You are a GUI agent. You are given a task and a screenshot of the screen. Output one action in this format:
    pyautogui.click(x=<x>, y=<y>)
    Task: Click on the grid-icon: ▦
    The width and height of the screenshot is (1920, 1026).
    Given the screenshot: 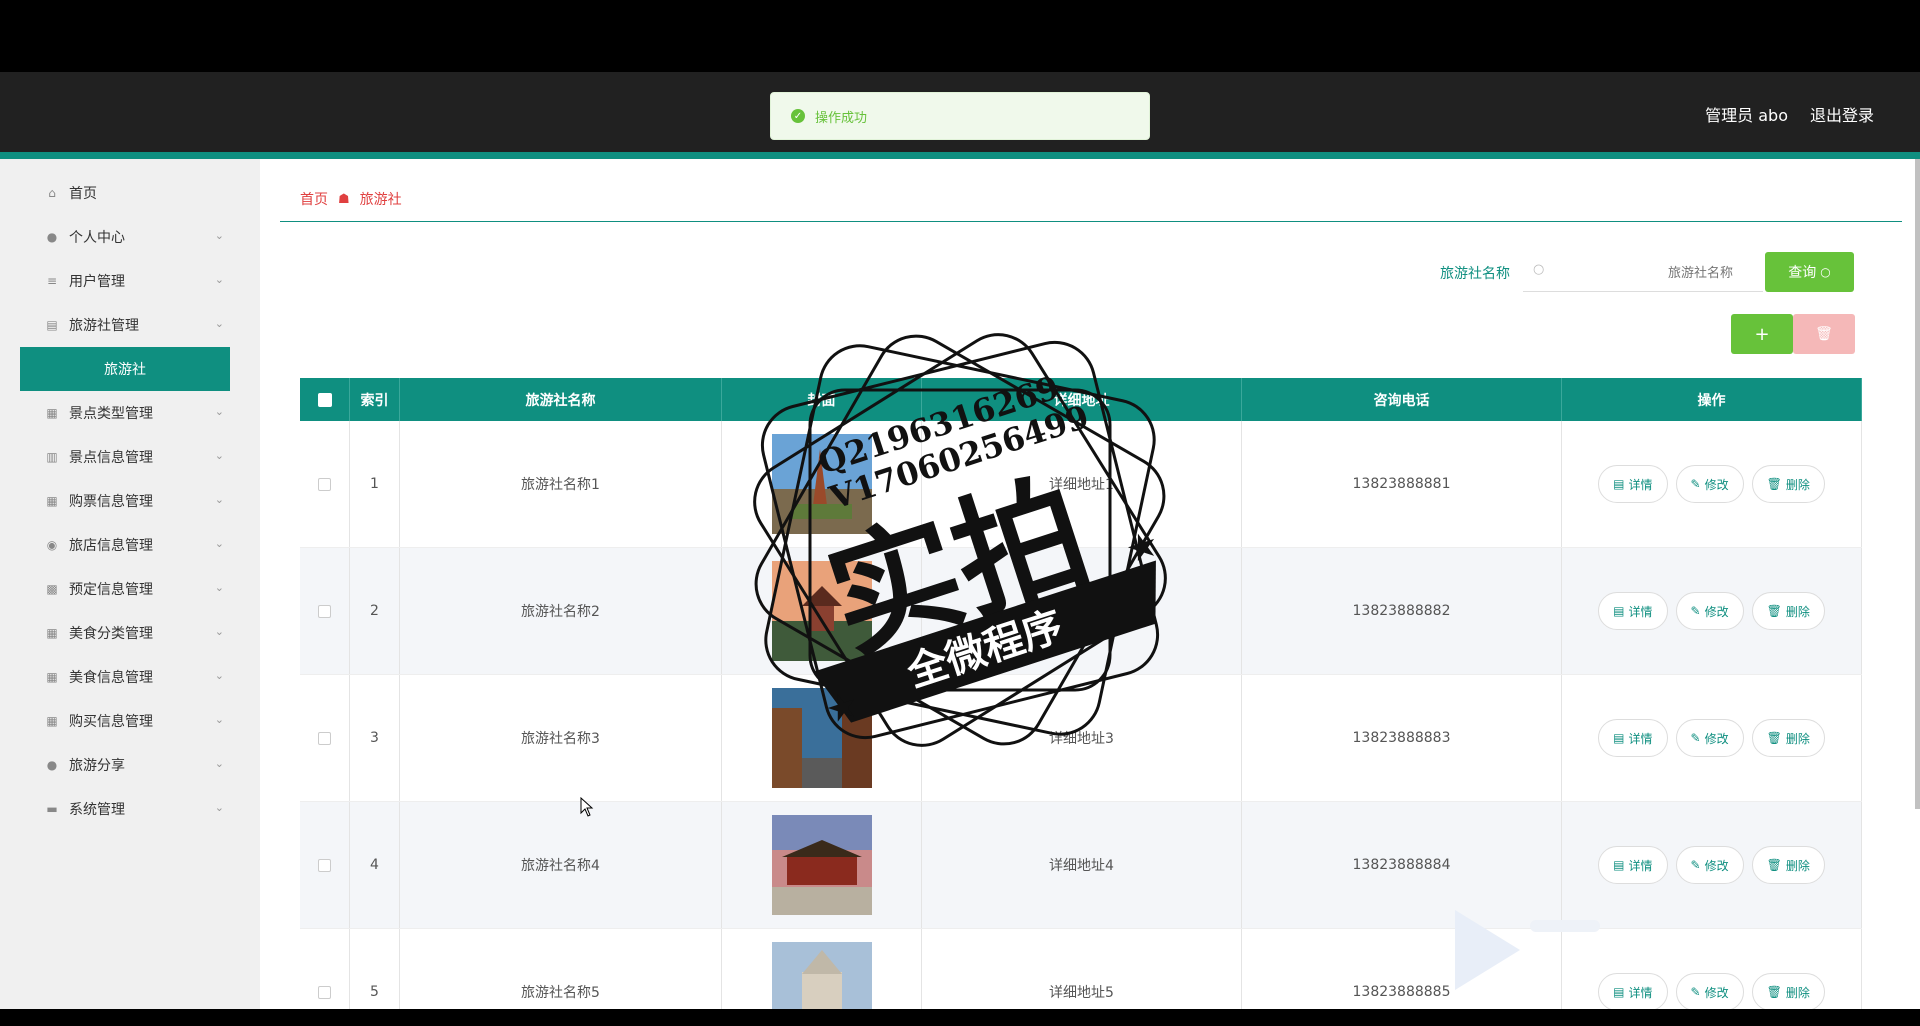 What is the action you would take?
    pyautogui.click(x=52, y=721)
    